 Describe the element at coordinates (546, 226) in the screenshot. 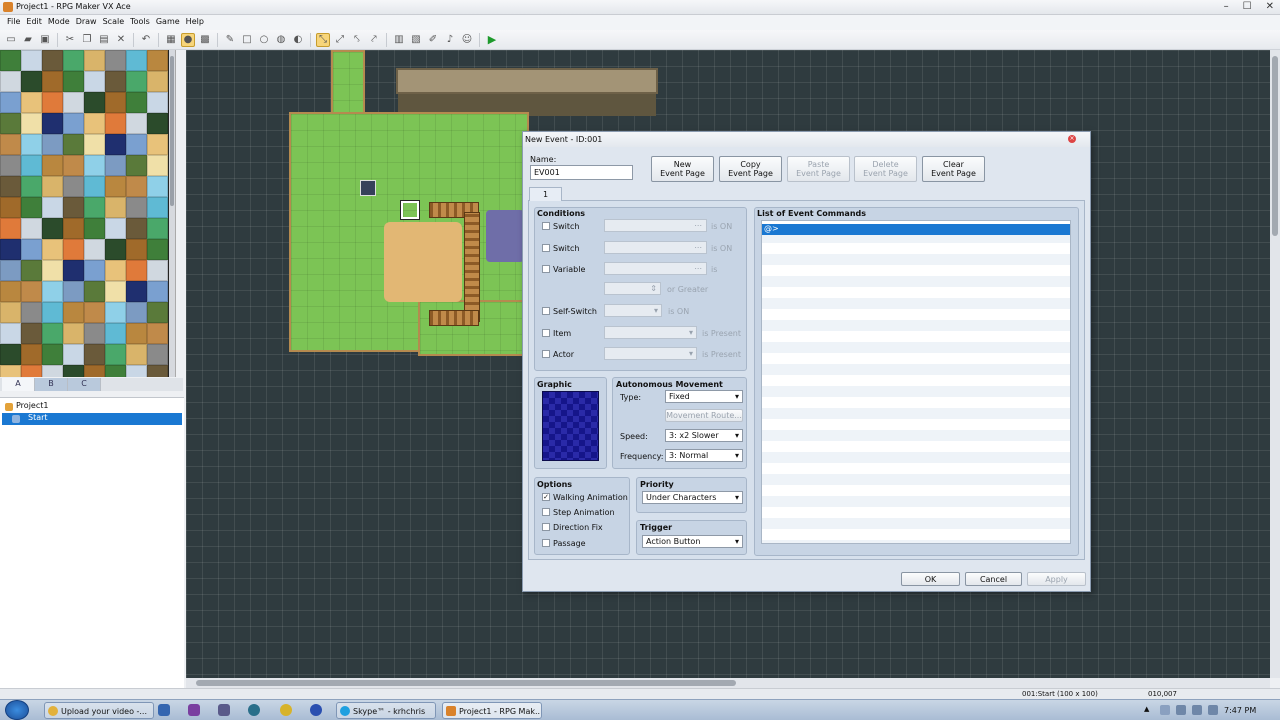

I see `switch1-checkbox` at that location.